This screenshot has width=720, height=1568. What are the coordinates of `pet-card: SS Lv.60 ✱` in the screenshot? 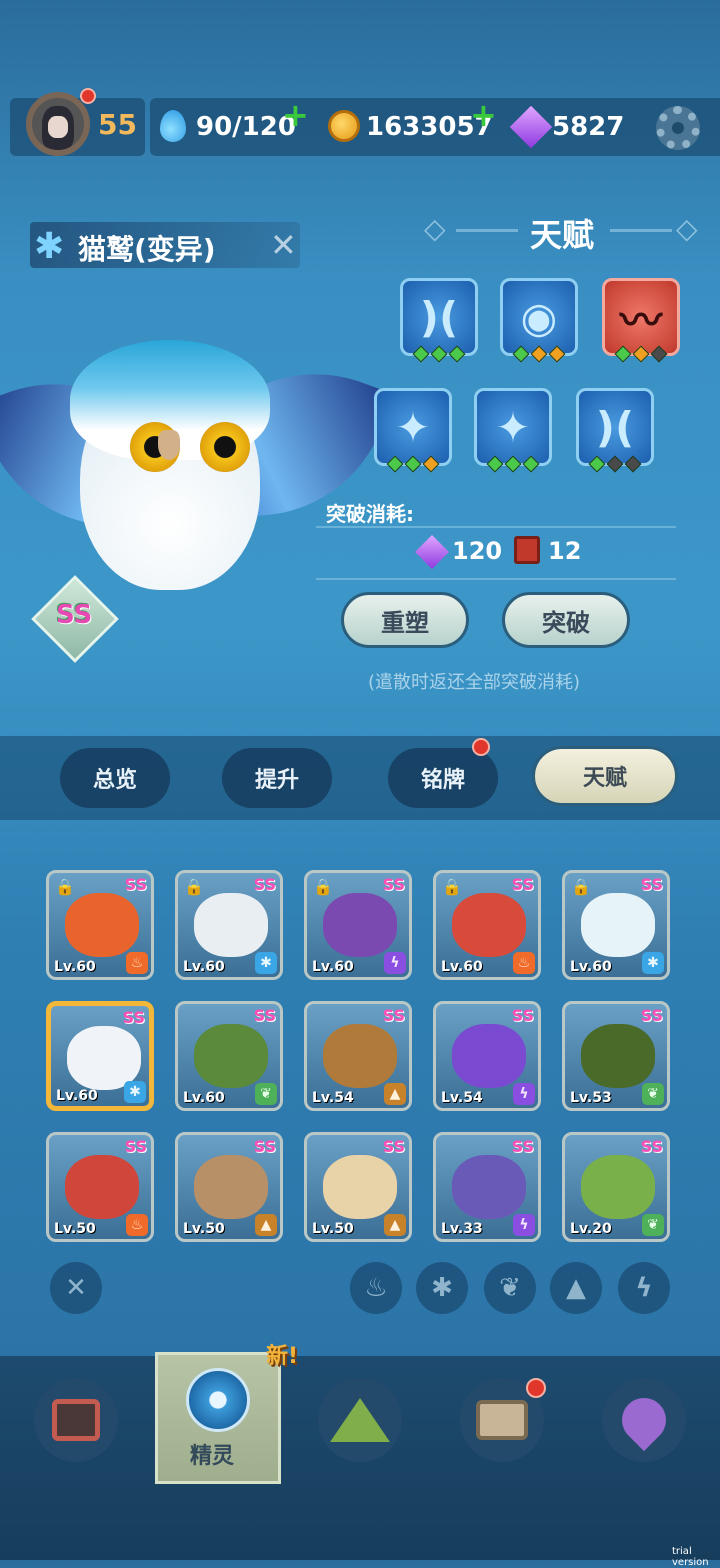 It's located at (100, 1056).